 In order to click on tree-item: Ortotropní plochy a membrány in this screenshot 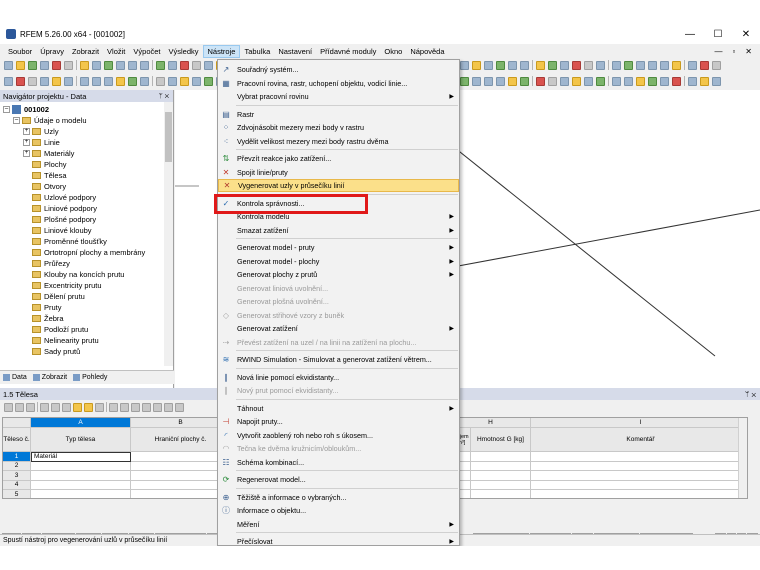, I will do `click(88, 252)`.